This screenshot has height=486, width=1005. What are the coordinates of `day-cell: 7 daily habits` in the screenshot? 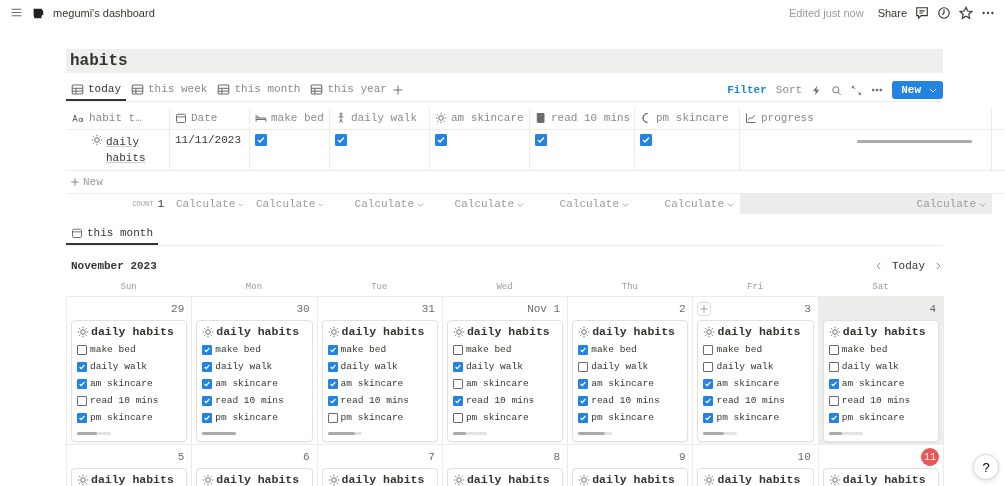 It's located at (380, 465).